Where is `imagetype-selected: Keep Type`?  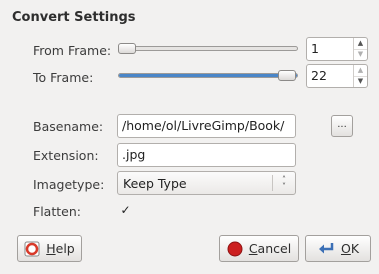 imagetype-selected: Keep Type is located at coordinates (155, 183).